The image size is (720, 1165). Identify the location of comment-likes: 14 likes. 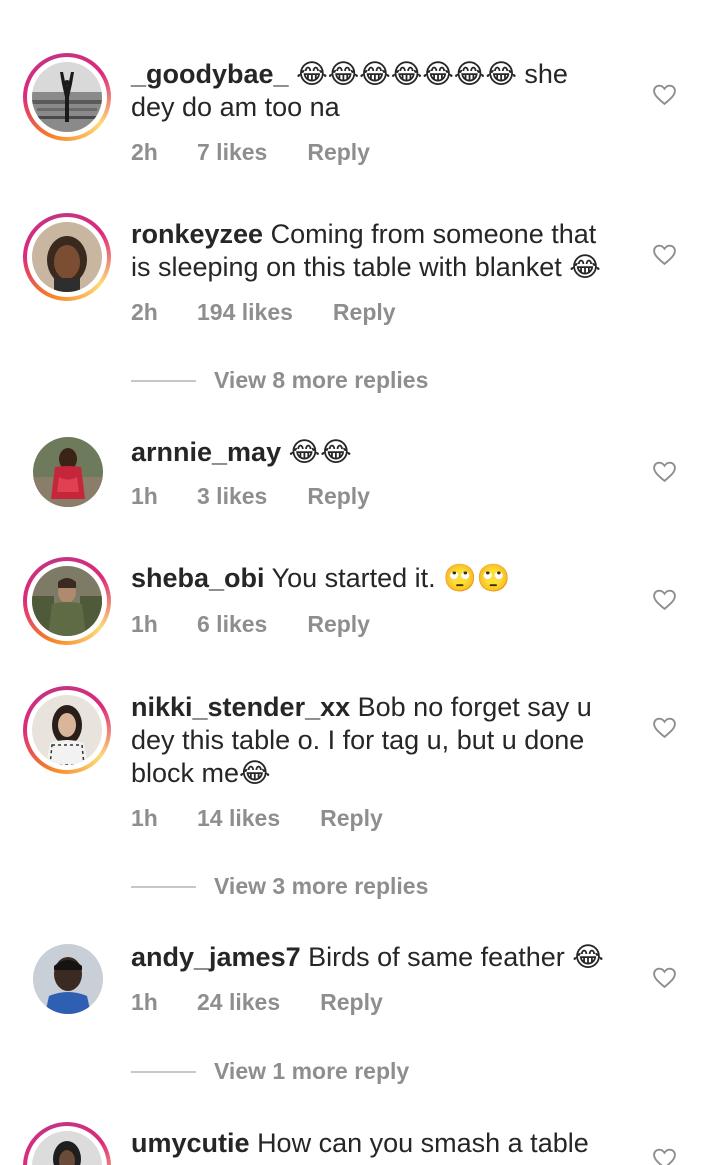
(238, 818).